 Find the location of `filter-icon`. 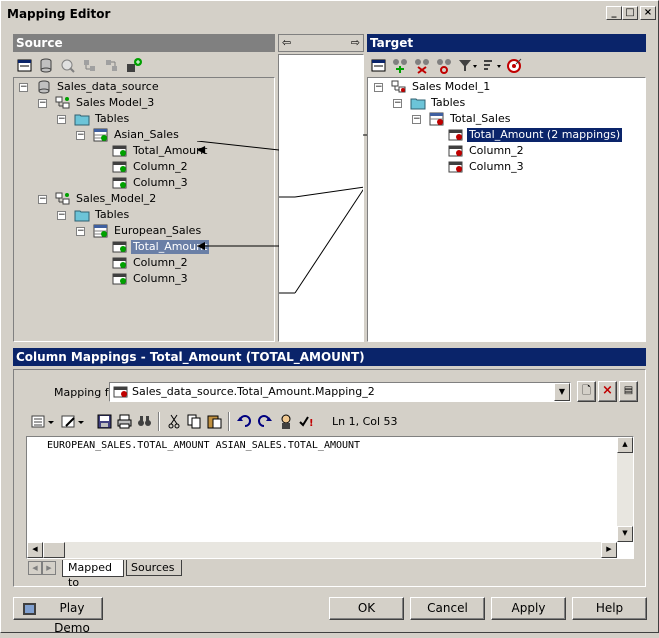

filter-icon is located at coordinates (468, 65).